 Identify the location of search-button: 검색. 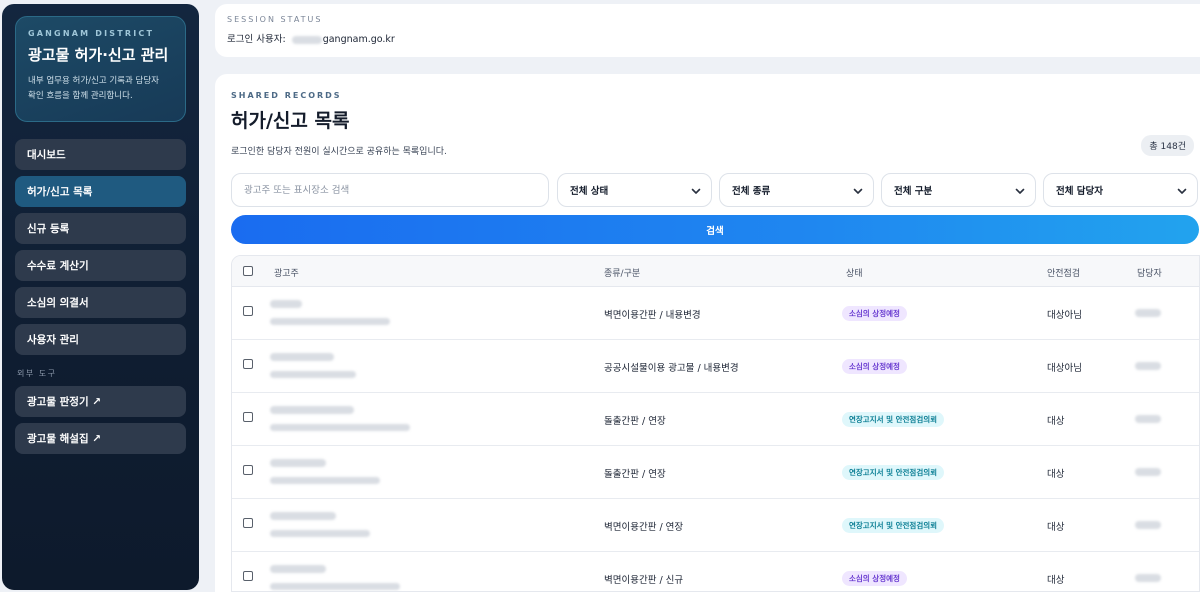
(715, 229).